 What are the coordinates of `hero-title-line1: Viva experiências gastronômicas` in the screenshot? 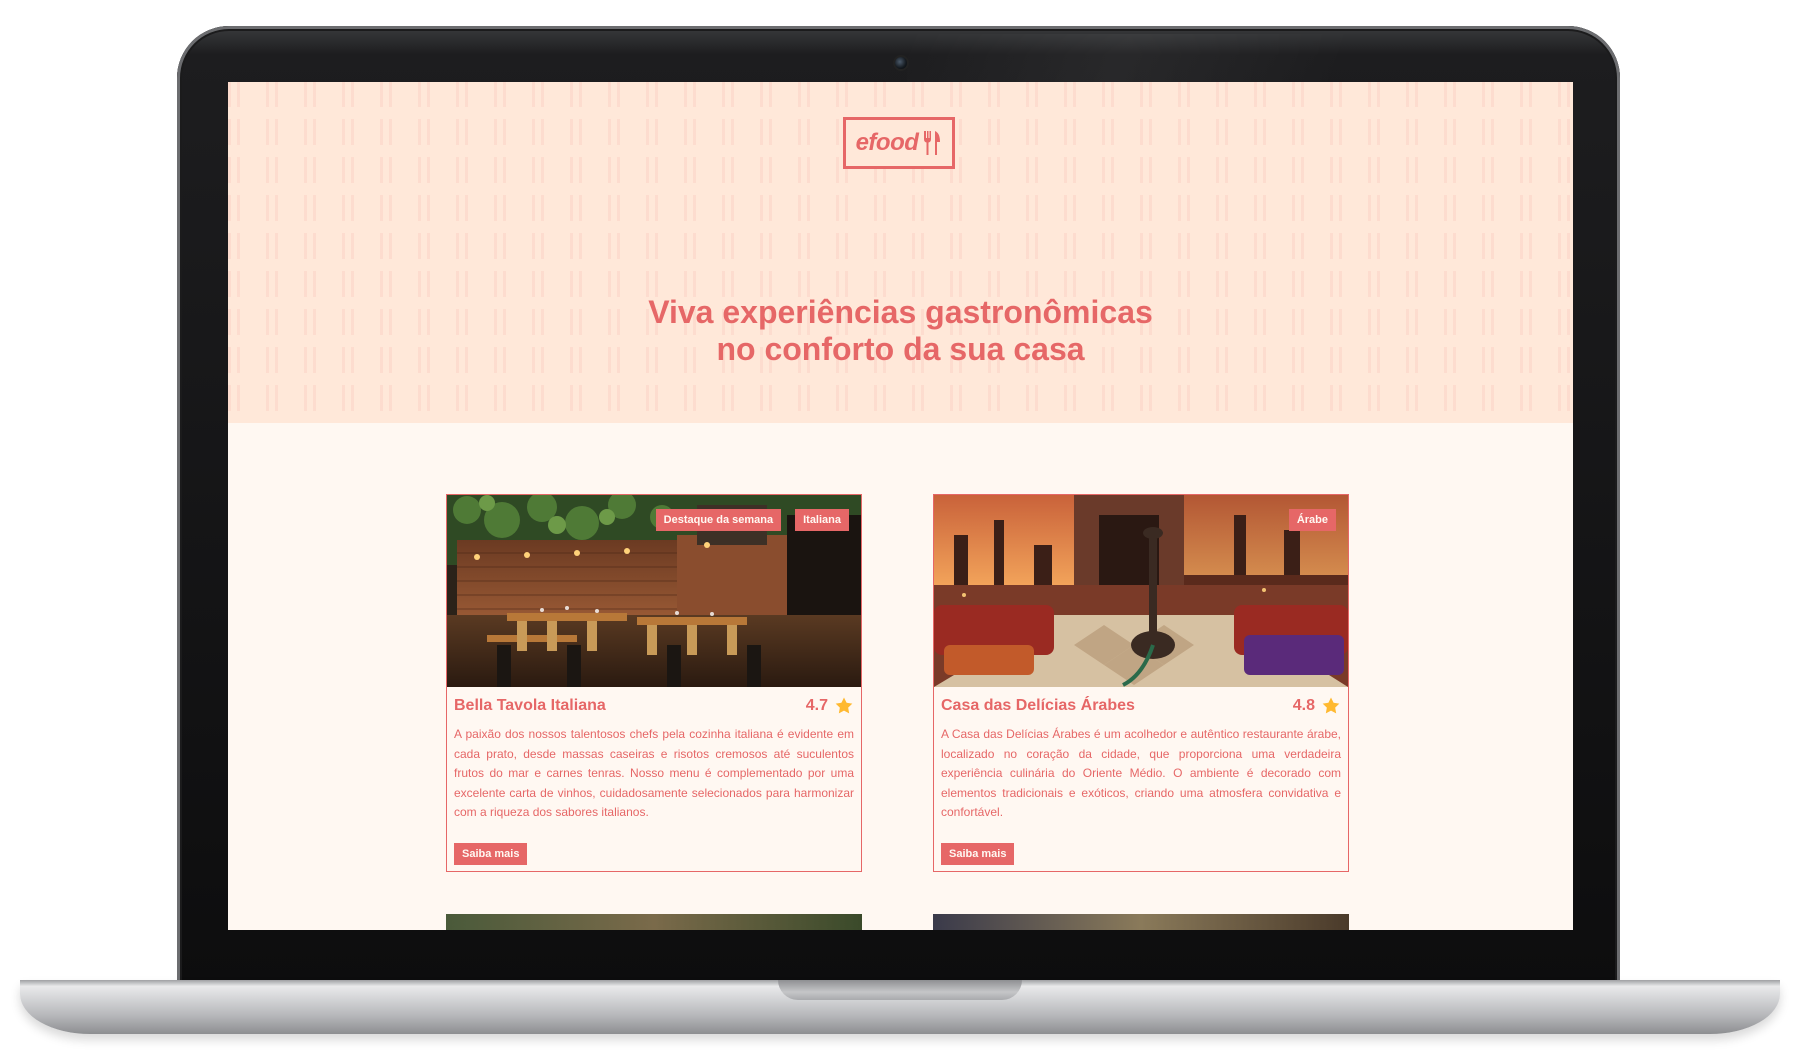 It's located at (900, 312).